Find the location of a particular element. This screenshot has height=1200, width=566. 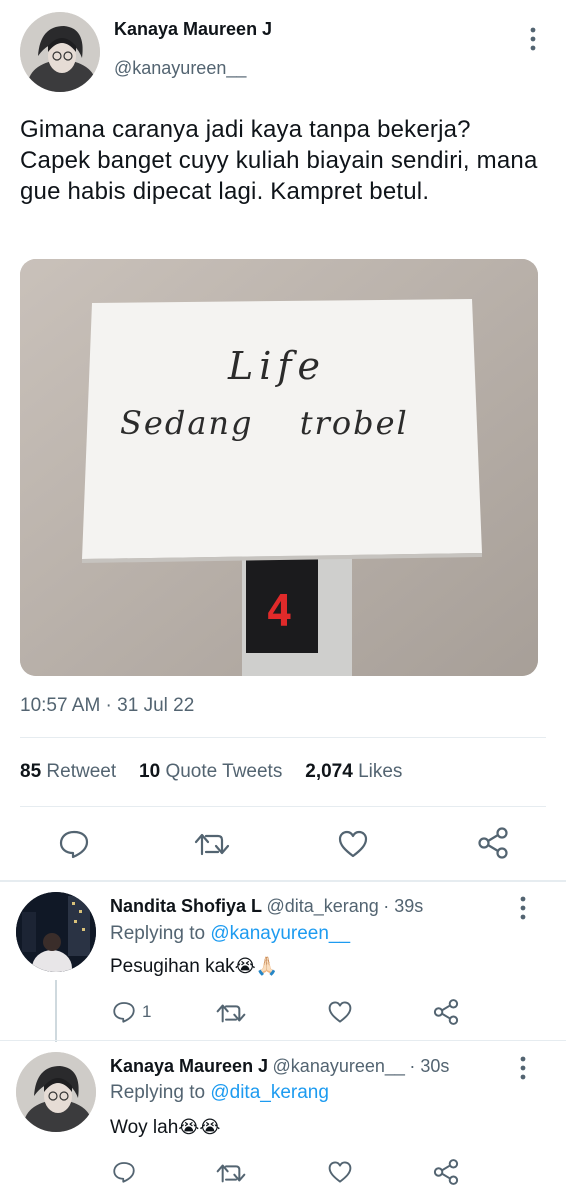

retweet-label: Retweet is located at coordinates (81, 771).